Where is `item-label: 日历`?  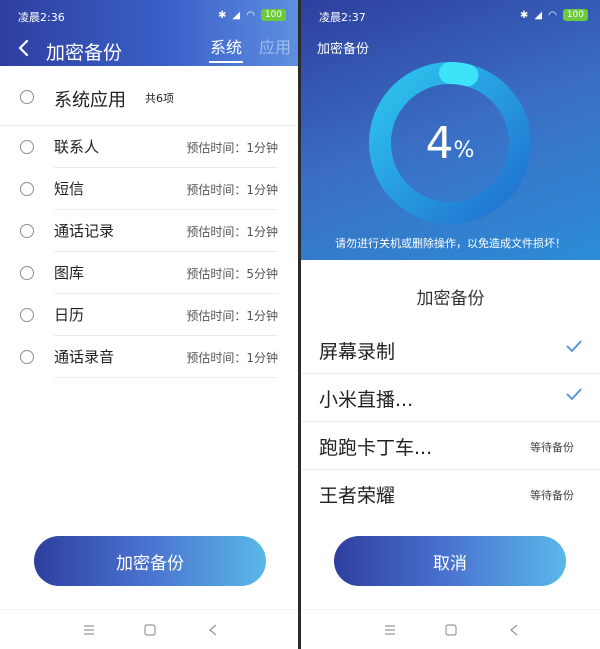 item-label: 日历 is located at coordinates (69, 315).